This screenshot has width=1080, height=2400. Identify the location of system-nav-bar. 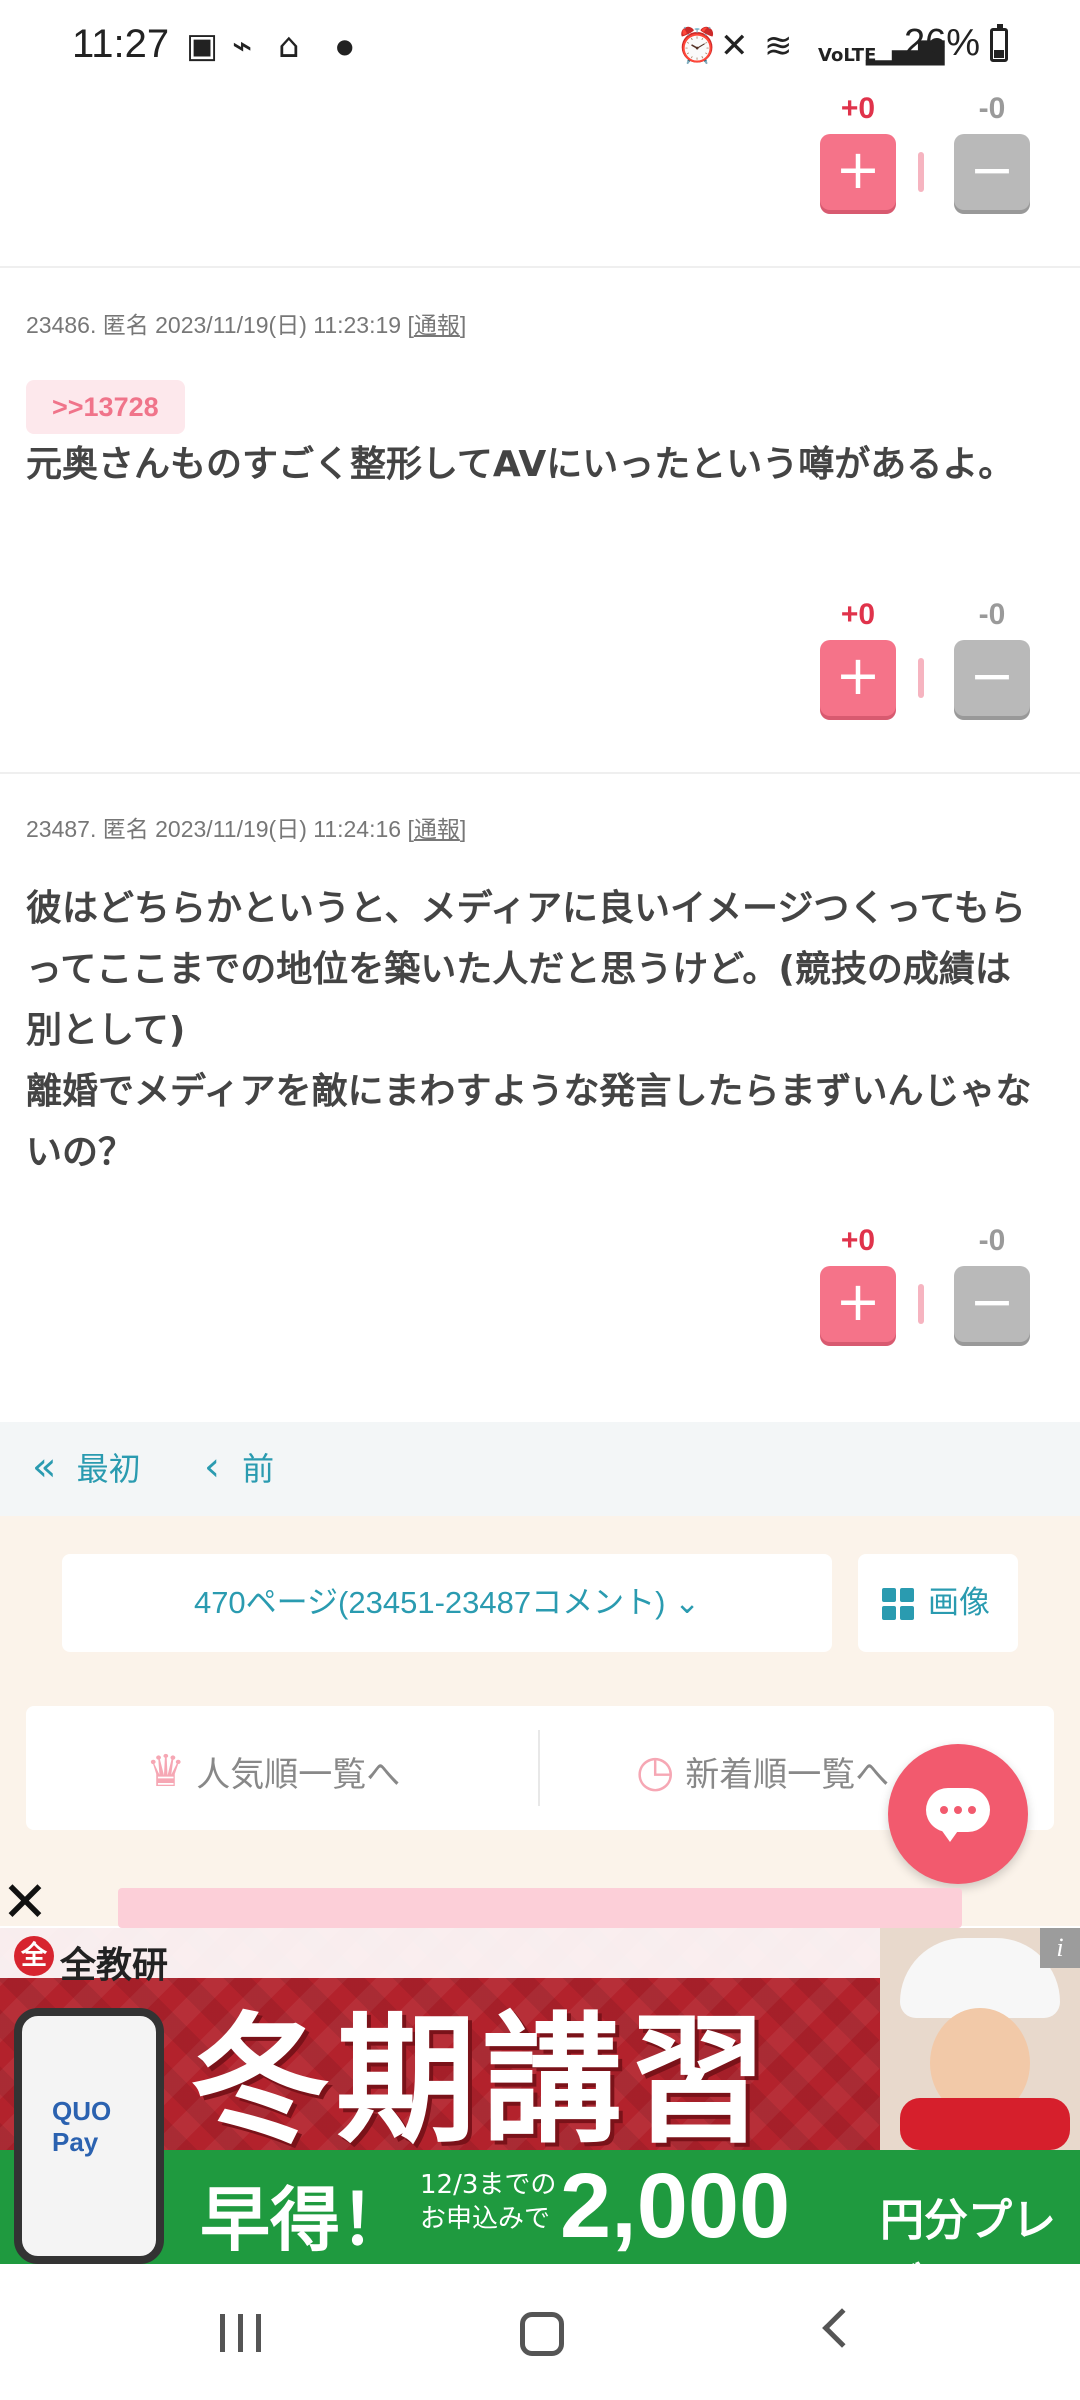
(540, 2332).